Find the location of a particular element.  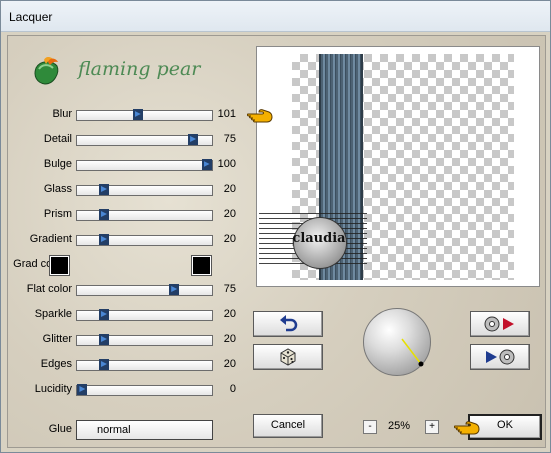

zoom-in-button: + is located at coordinates (432, 427).